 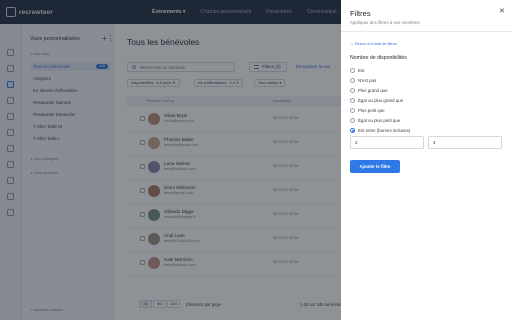 I want to click on option-est: Est, so click(x=357, y=70).